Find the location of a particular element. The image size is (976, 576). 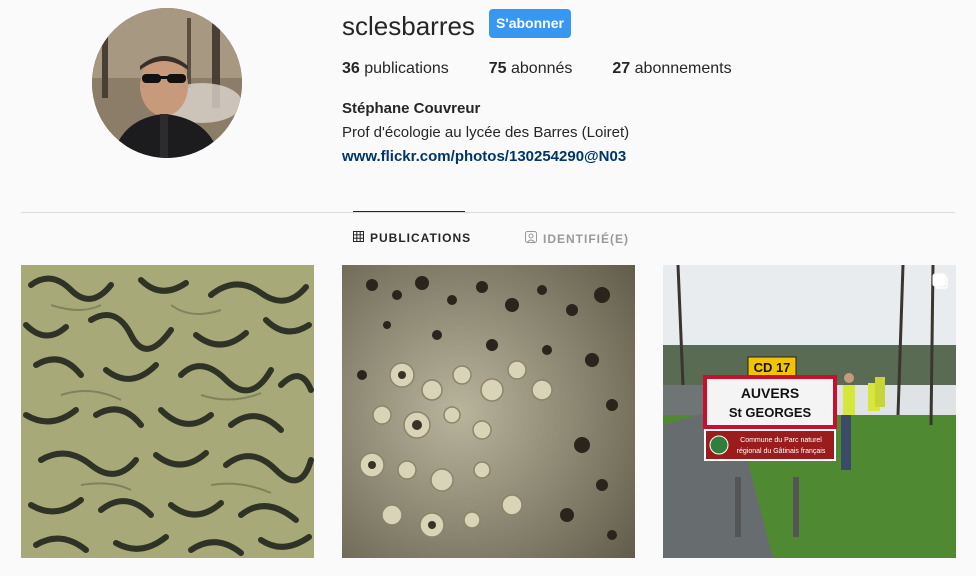

tab-publications-label: PUBLICATIONS is located at coordinates (421, 238).